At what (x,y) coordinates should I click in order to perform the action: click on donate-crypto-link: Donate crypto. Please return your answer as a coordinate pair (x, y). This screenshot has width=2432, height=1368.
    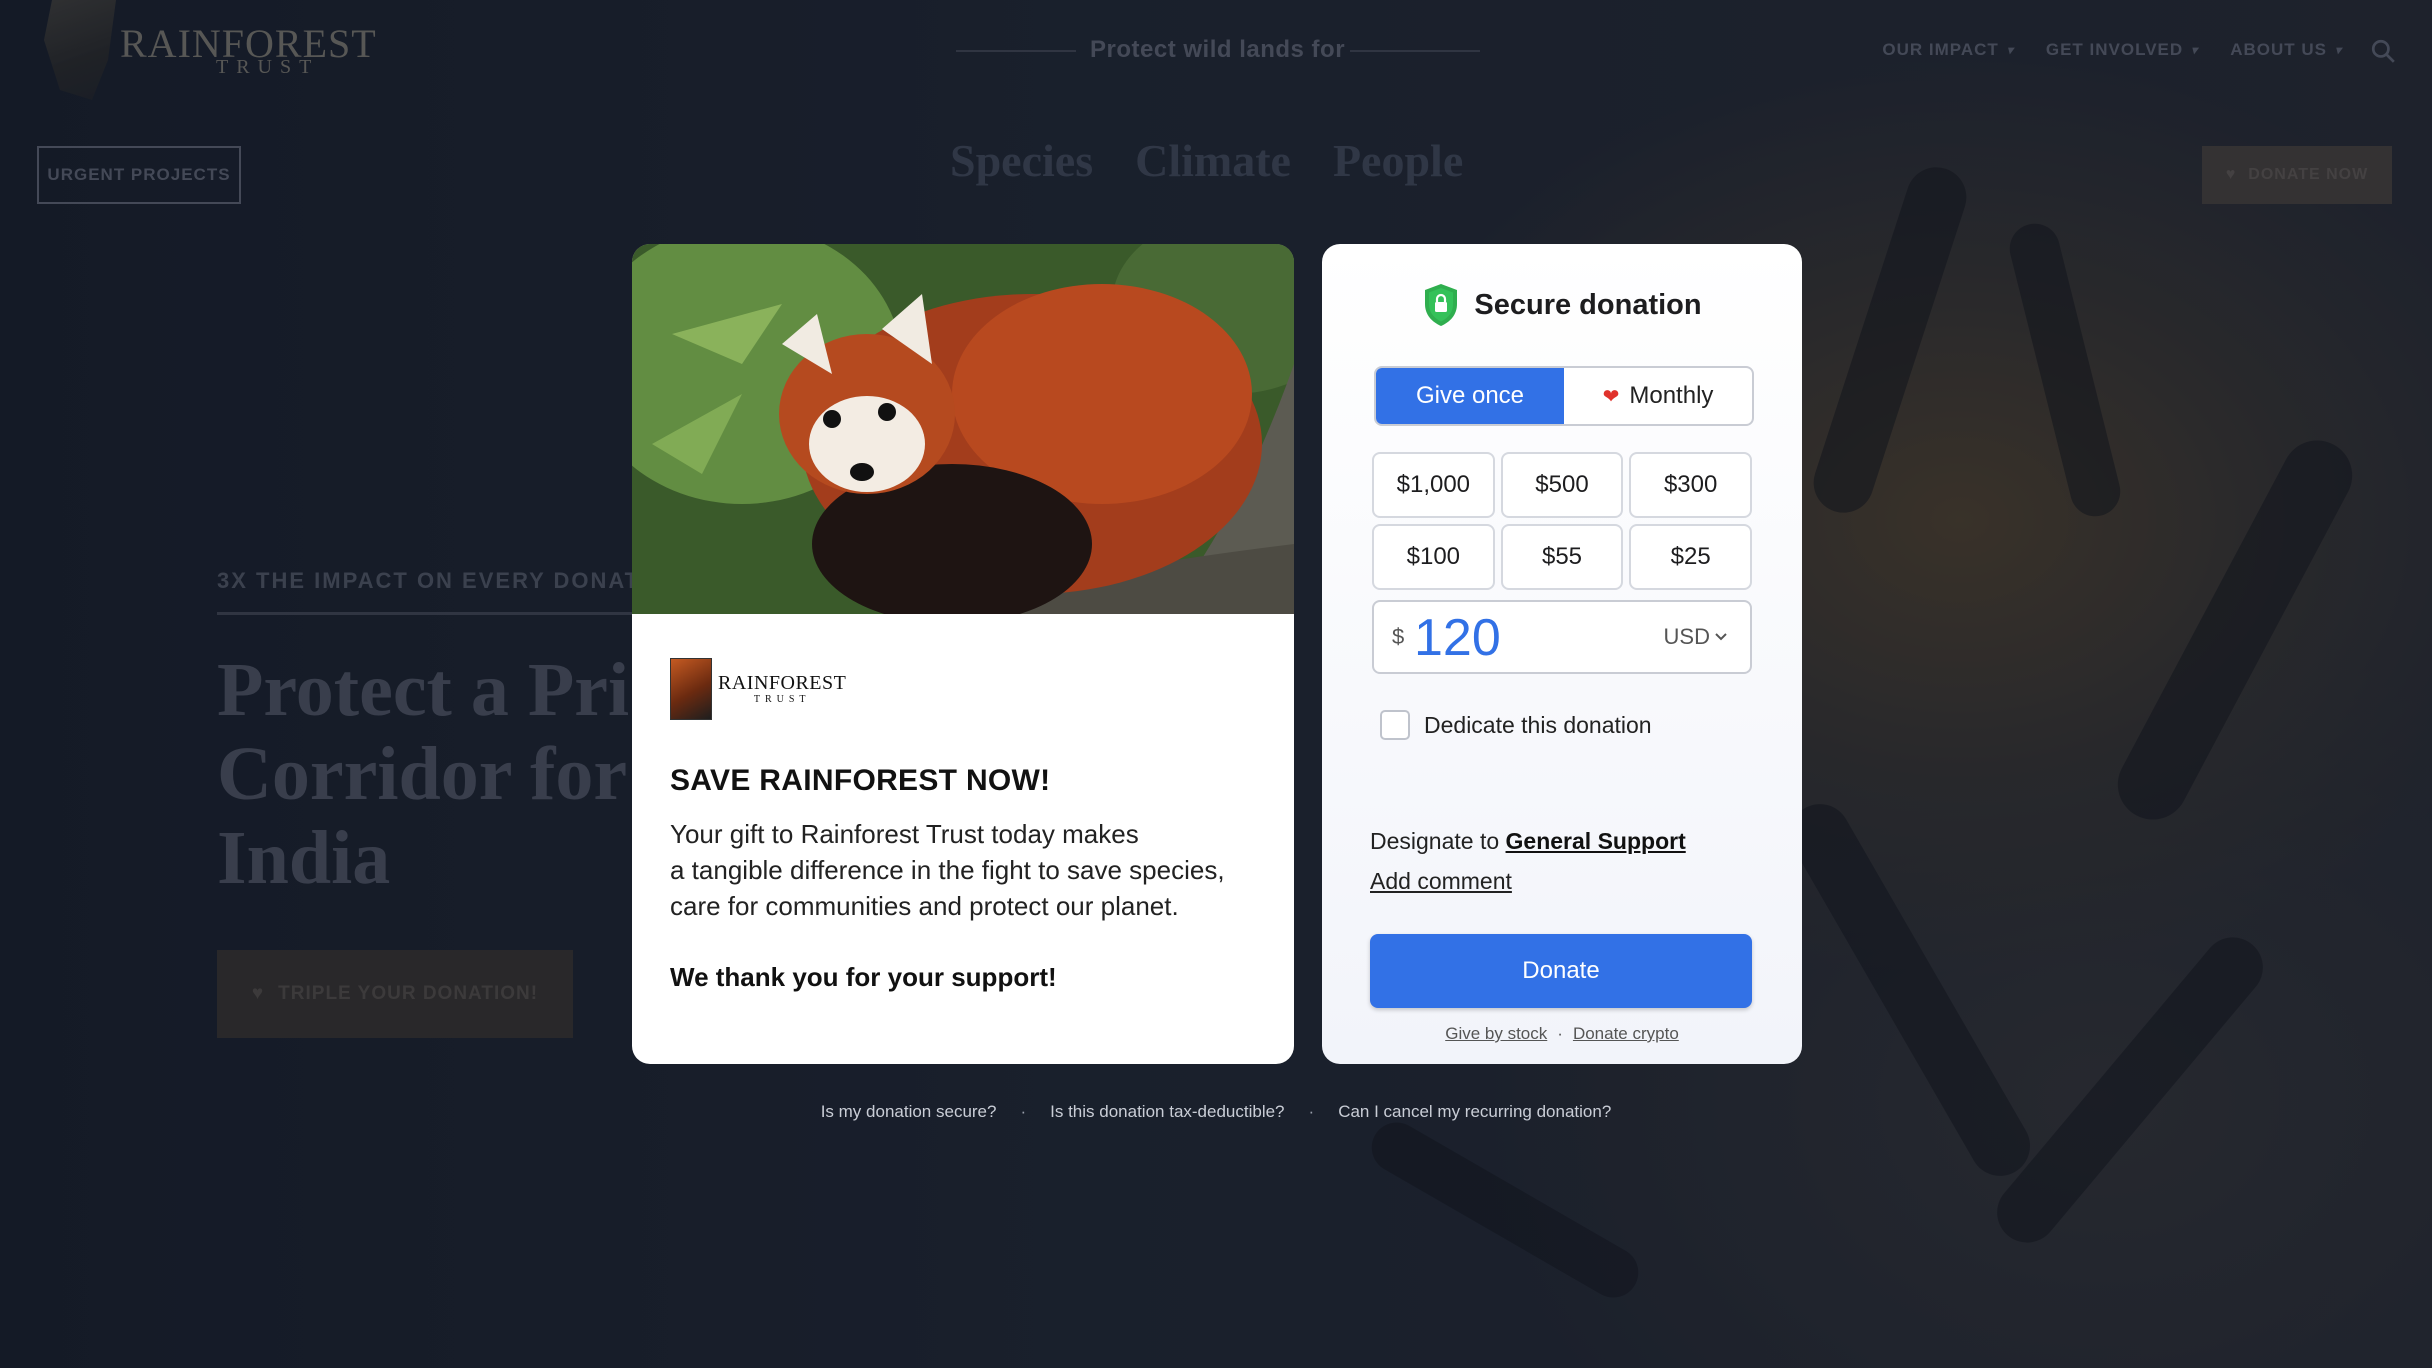
    Looking at the image, I should click on (1626, 1034).